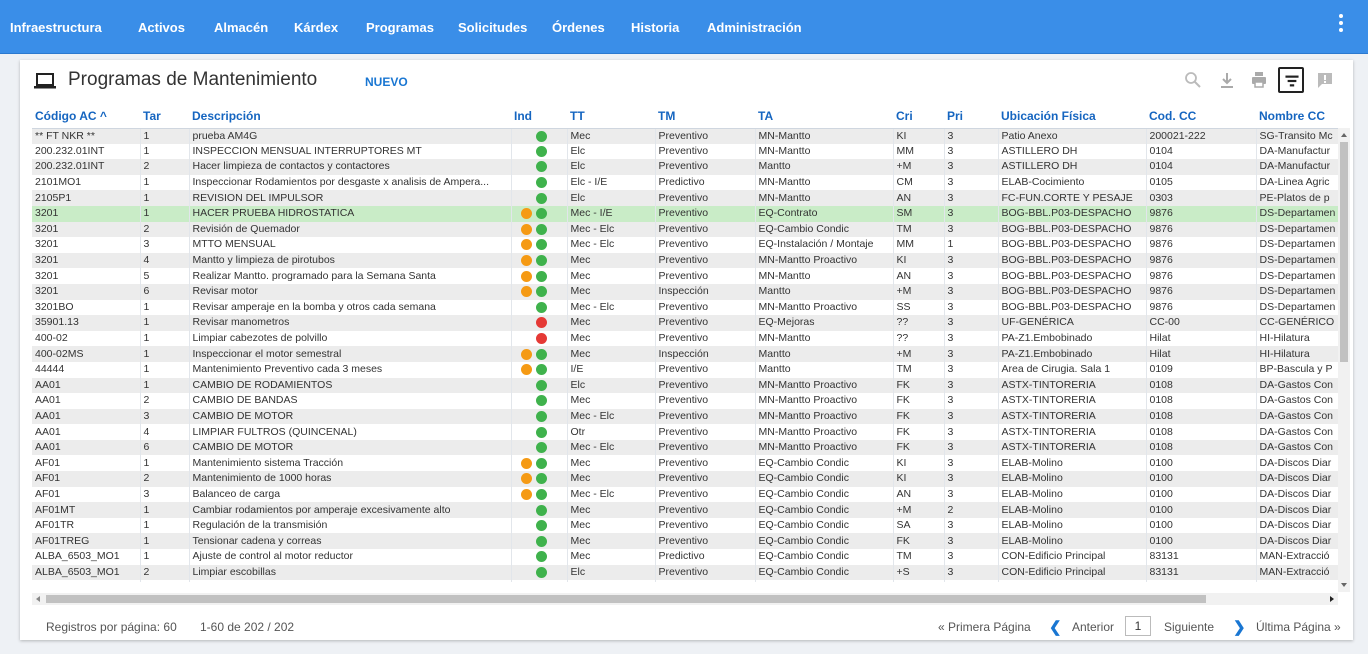  What do you see at coordinates (38, 599) in the screenshot?
I see `scroll-left-icon` at bounding box center [38, 599].